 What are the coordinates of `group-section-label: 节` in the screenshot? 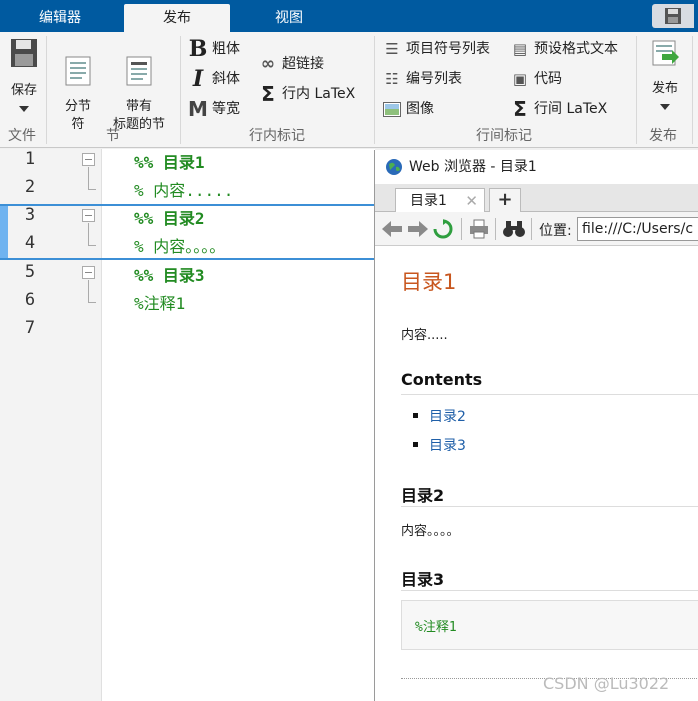 It's located at (113, 136).